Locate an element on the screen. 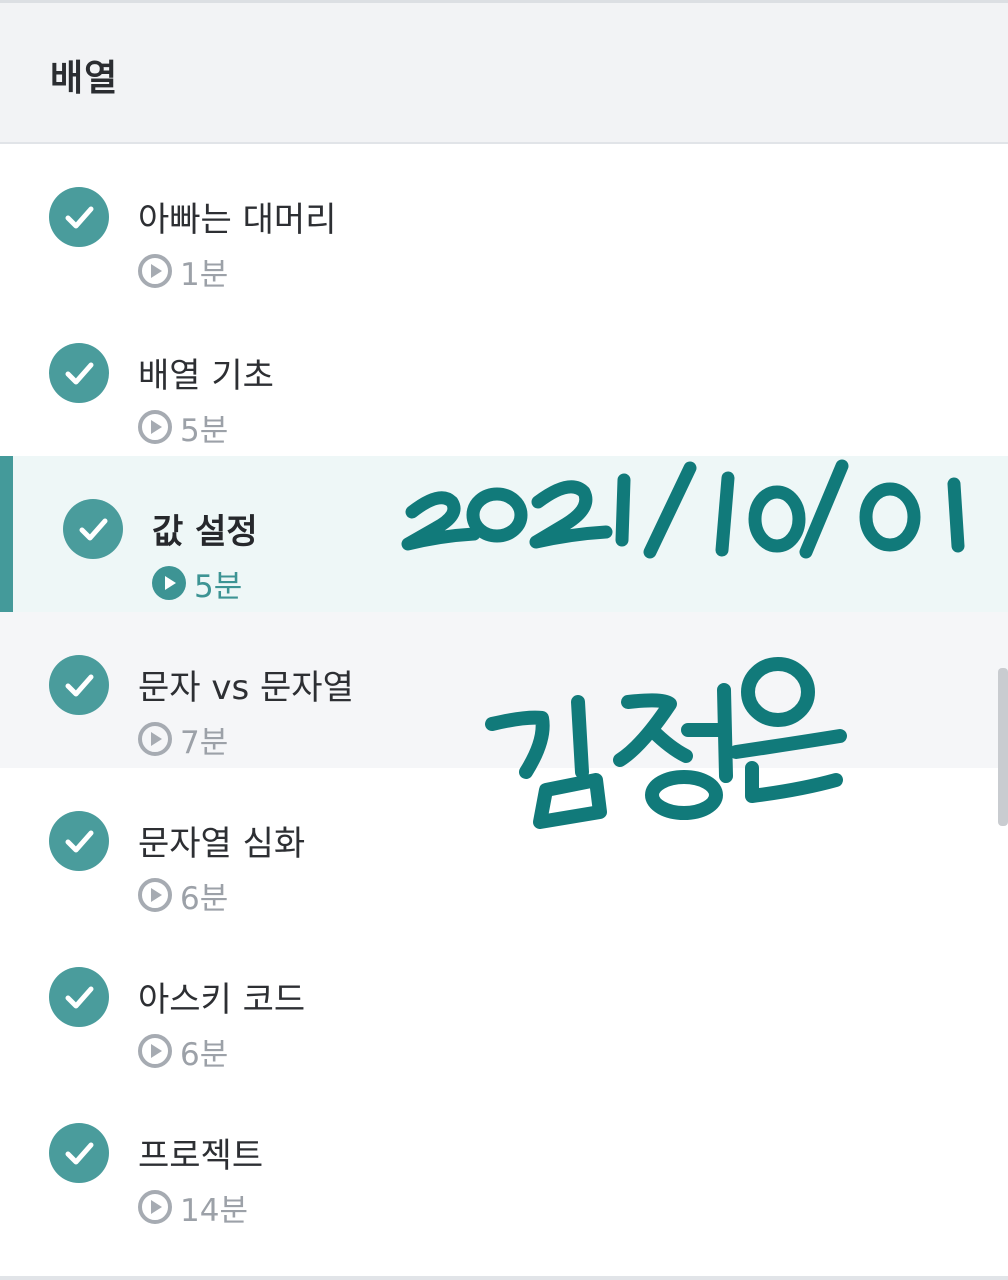 The image size is (1008, 1280). lesson-meta: 1분 is located at coordinates (183, 273).